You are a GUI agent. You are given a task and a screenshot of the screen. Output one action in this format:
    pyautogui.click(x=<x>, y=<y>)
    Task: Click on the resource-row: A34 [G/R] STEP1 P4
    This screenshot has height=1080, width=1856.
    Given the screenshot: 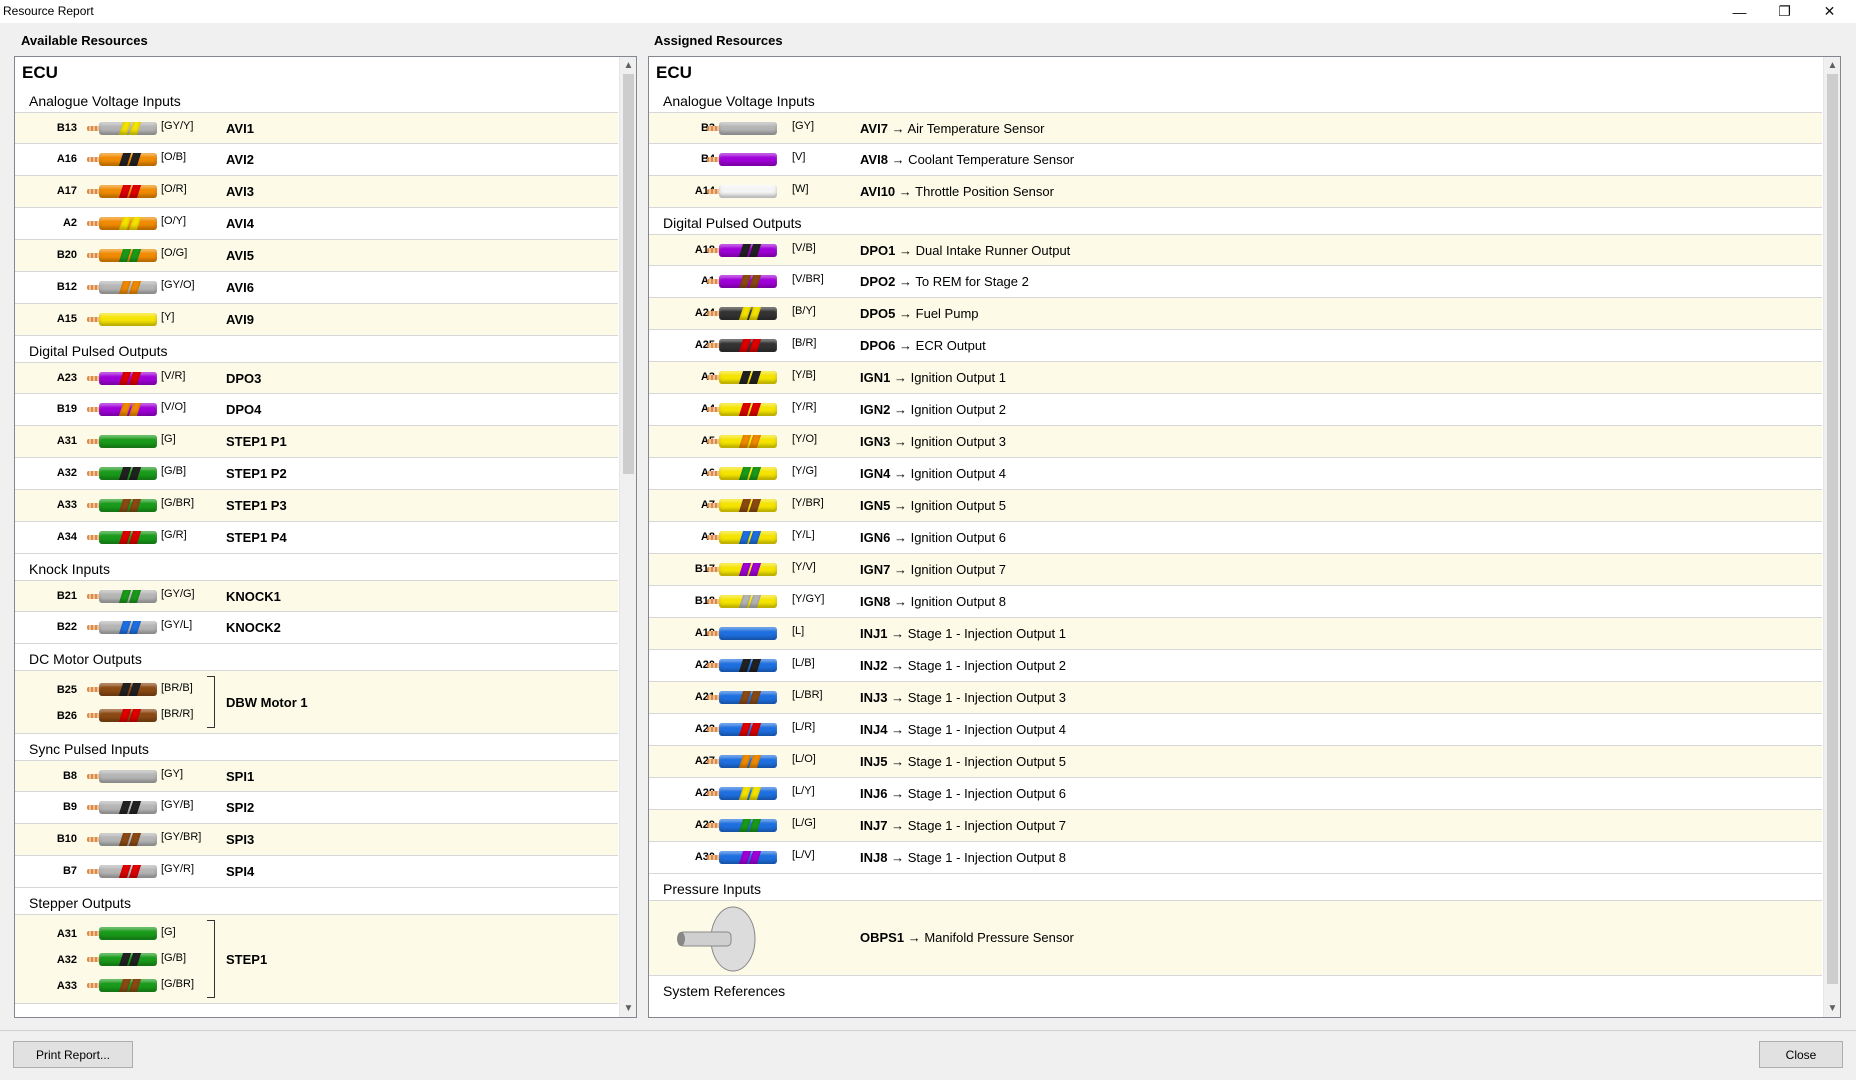 What is the action you would take?
    pyautogui.click(x=316, y=538)
    